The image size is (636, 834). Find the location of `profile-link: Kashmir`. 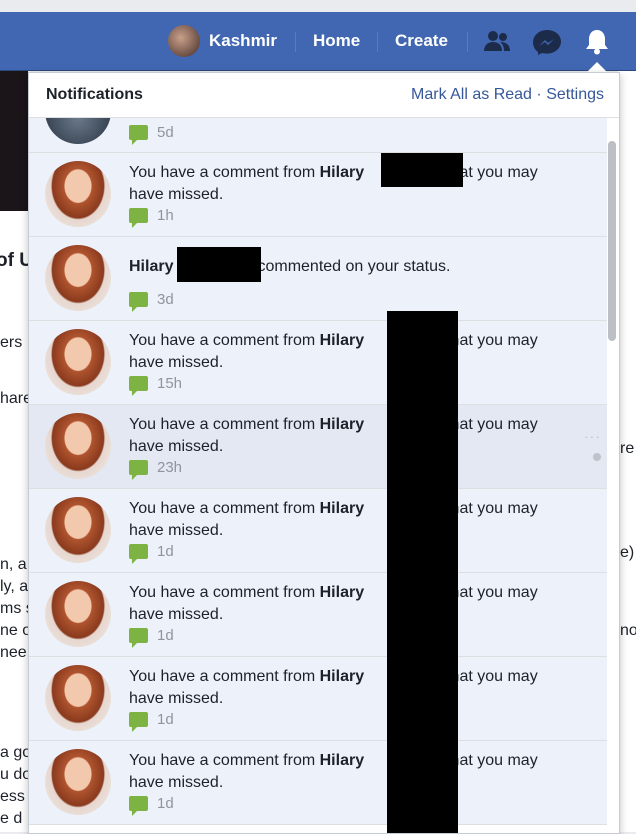

profile-link: Kashmir is located at coordinates (222, 41).